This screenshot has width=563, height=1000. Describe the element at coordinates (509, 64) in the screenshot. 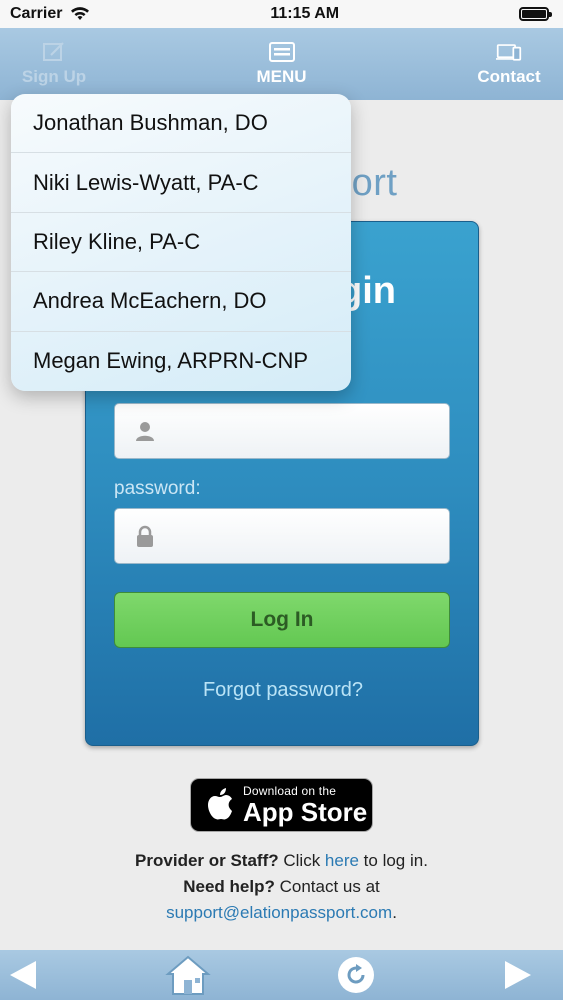

I see `contact-button: Contact` at that location.